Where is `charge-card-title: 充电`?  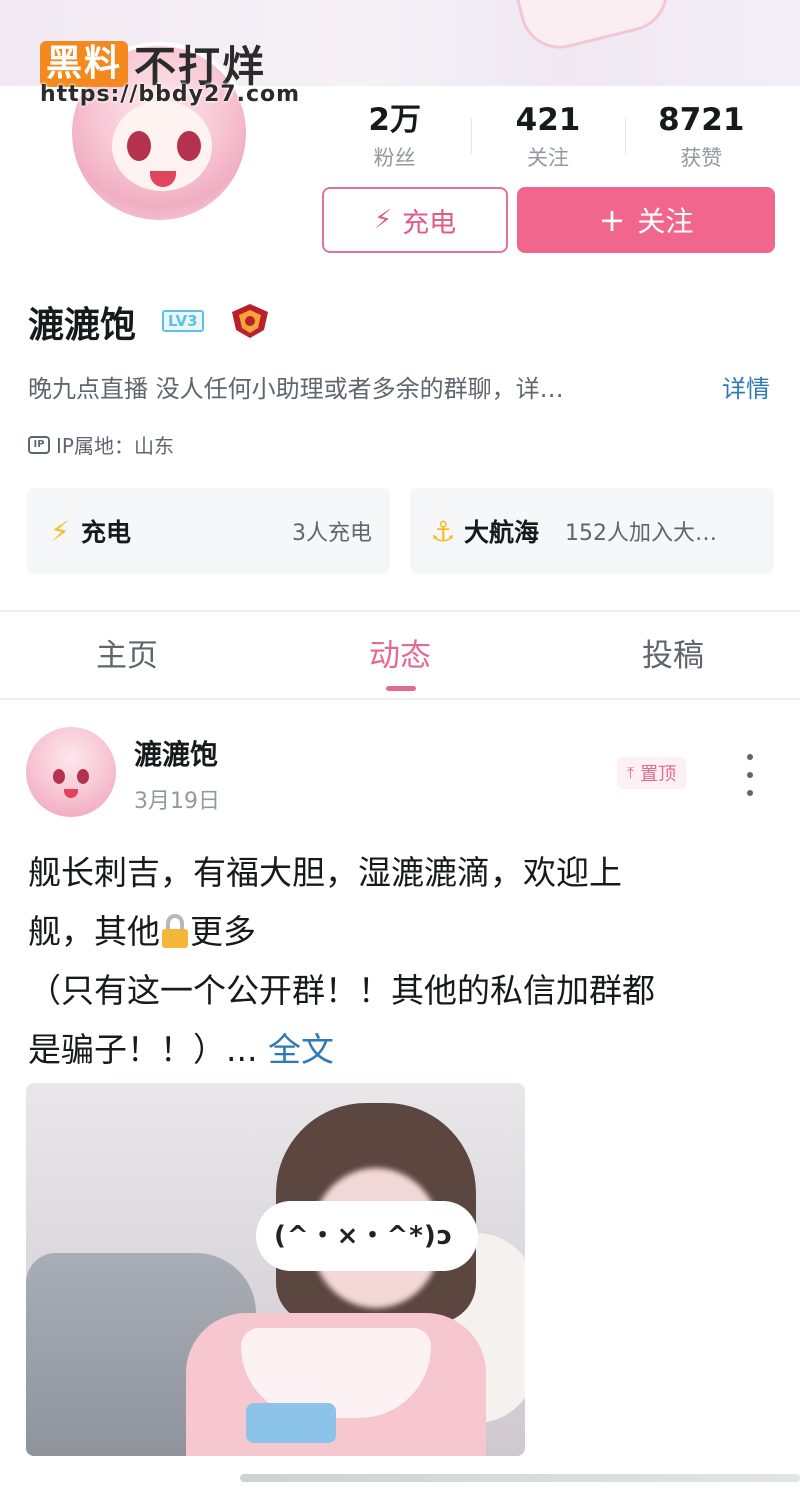
charge-card-title: 充电 is located at coordinates (106, 532).